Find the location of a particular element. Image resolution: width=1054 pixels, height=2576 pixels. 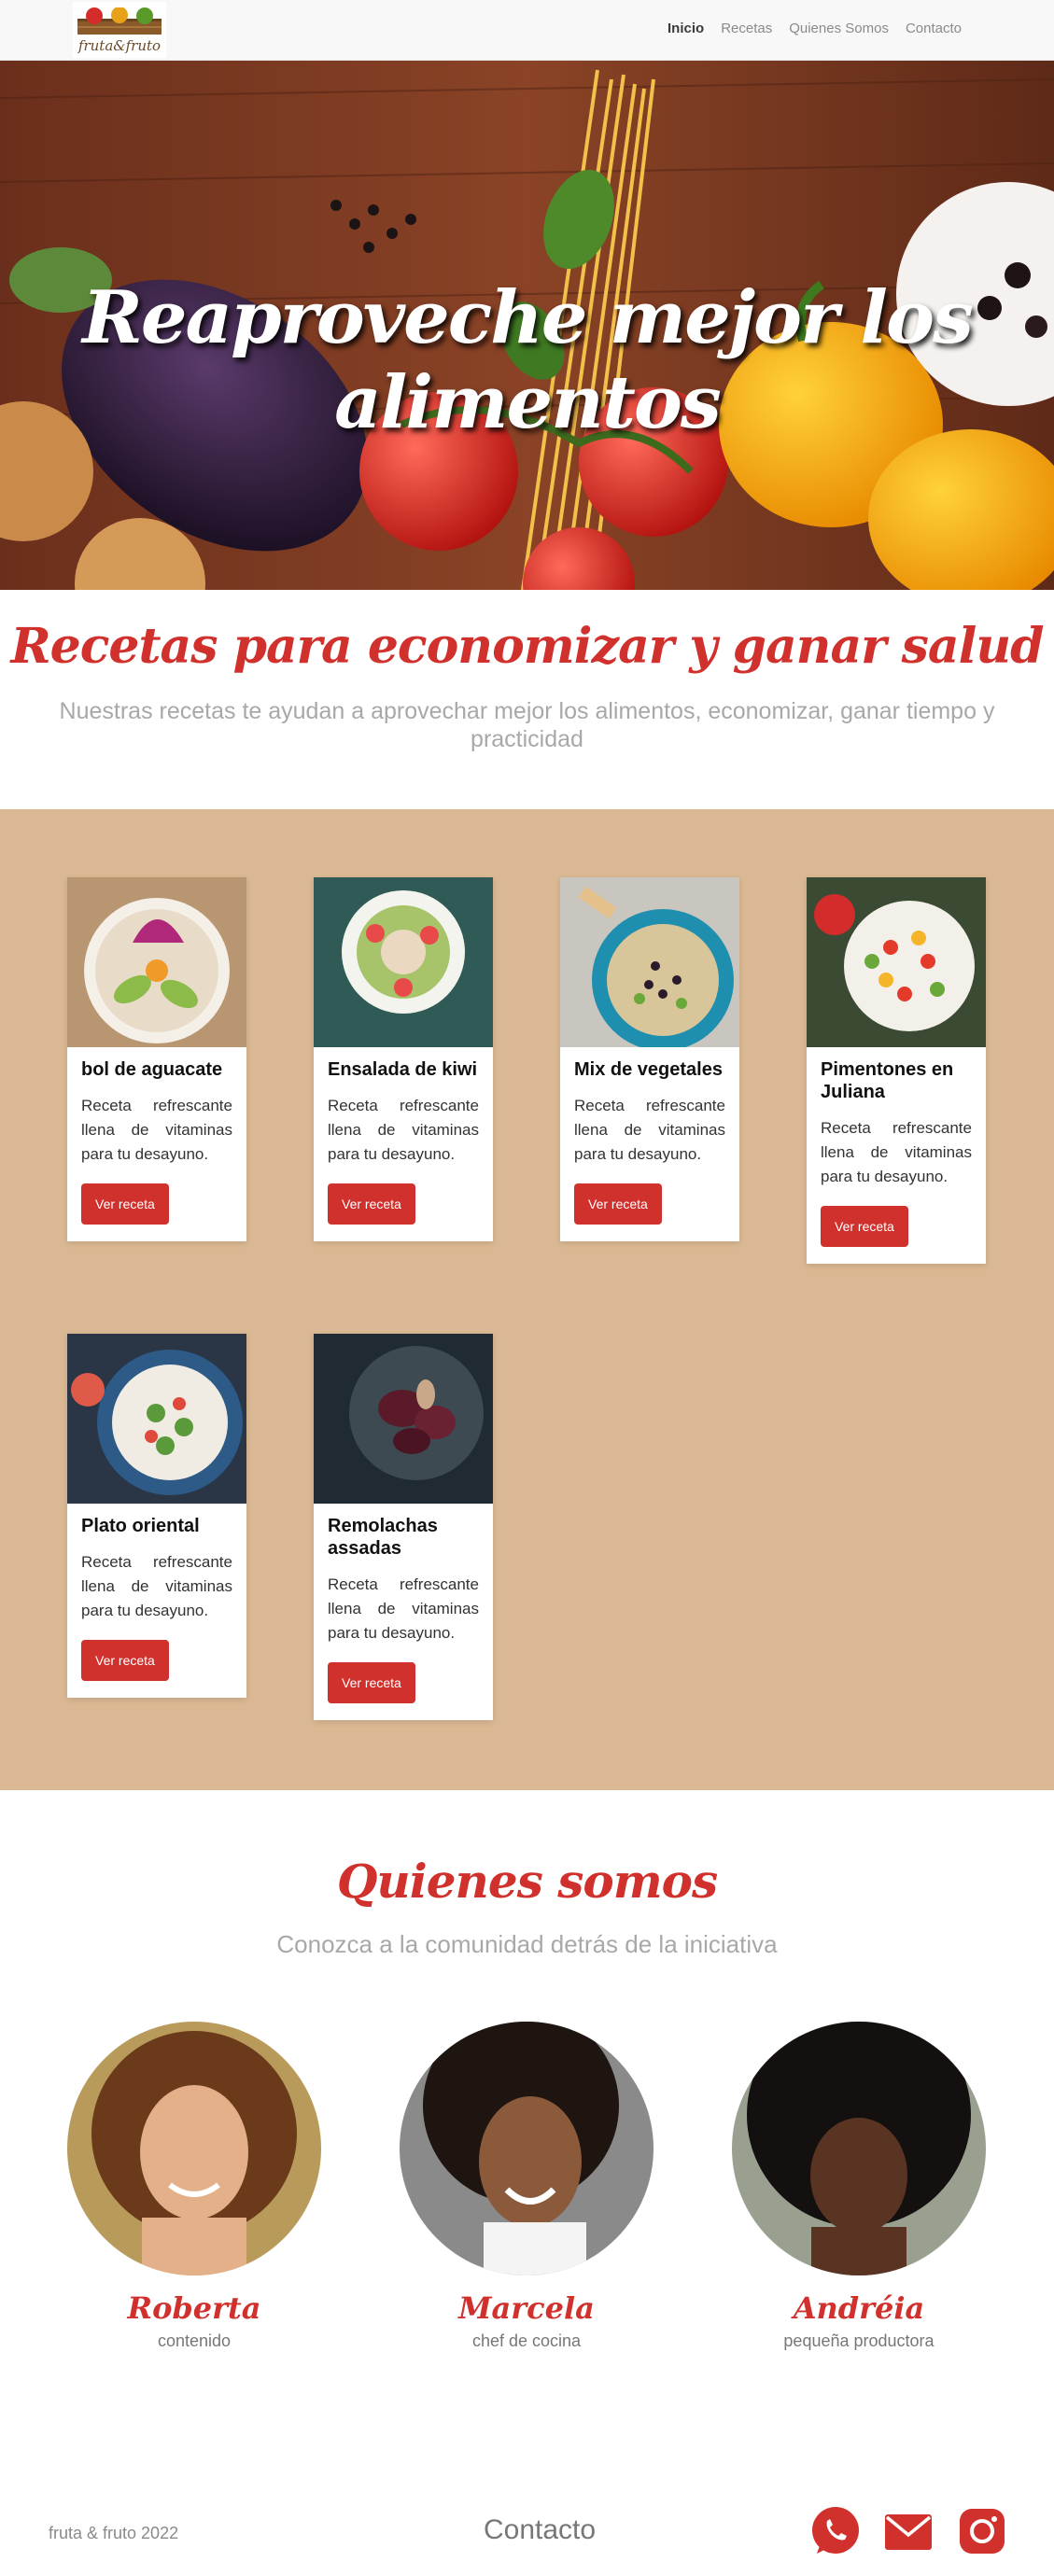

whatsapp-icon is located at coordinates (835, 2531).